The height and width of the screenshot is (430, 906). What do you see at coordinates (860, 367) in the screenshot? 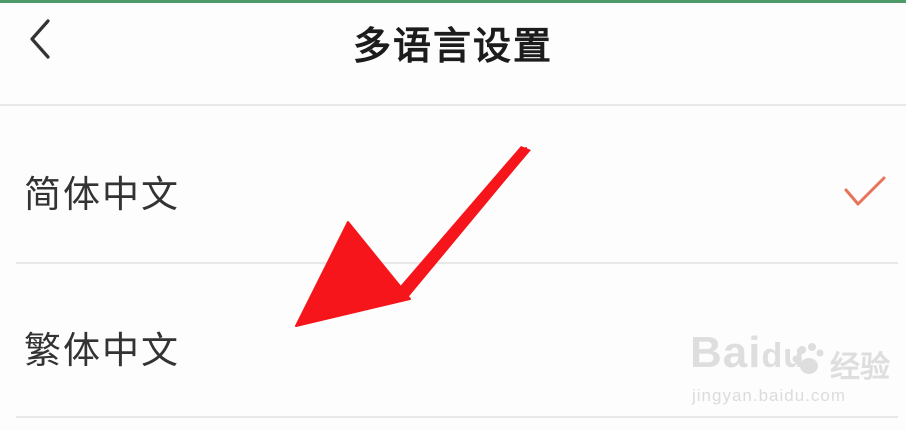
I see `watermark-product: 经验` at bounding box center [860, 367].